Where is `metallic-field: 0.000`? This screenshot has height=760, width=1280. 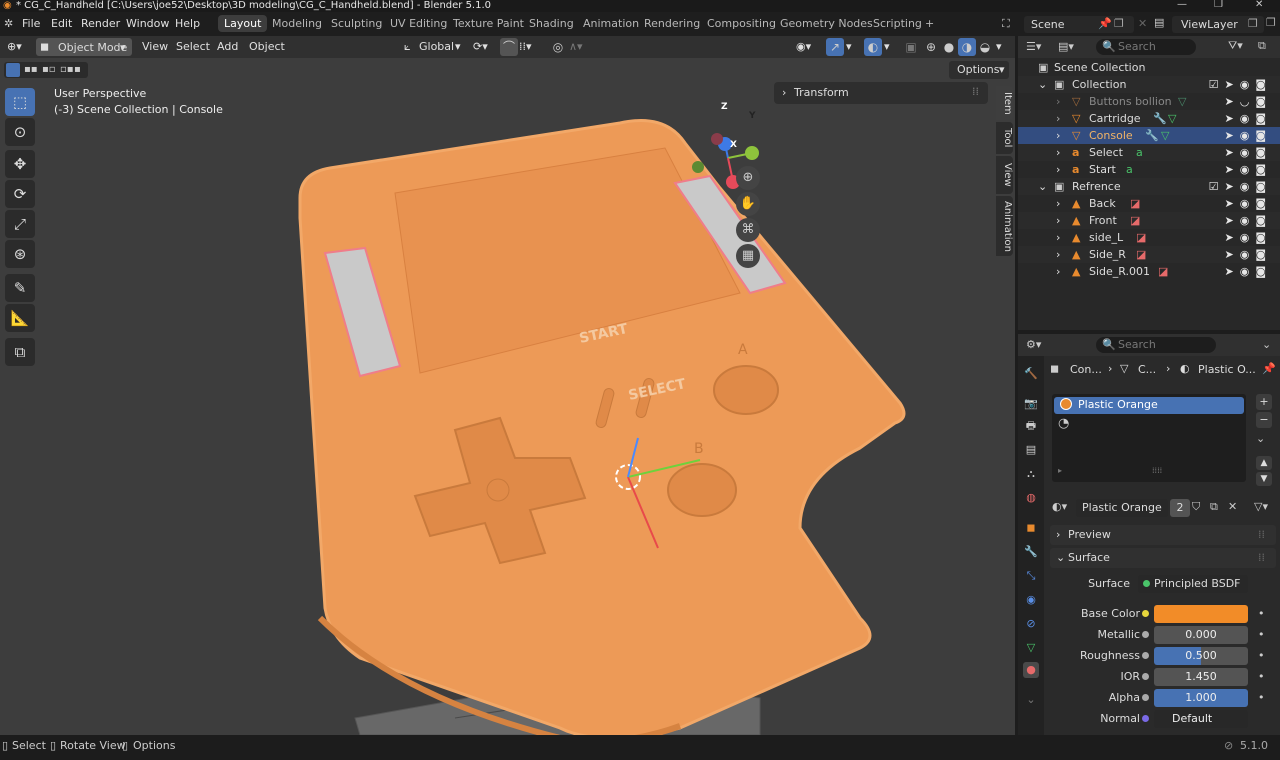 metallic-field: 0.000 is located at coordinates (1201, 635).